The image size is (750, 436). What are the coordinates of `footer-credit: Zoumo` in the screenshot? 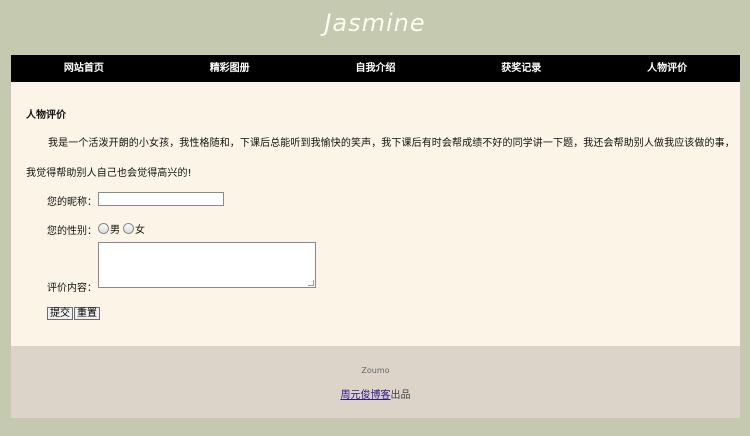 It's located at (375, 370).